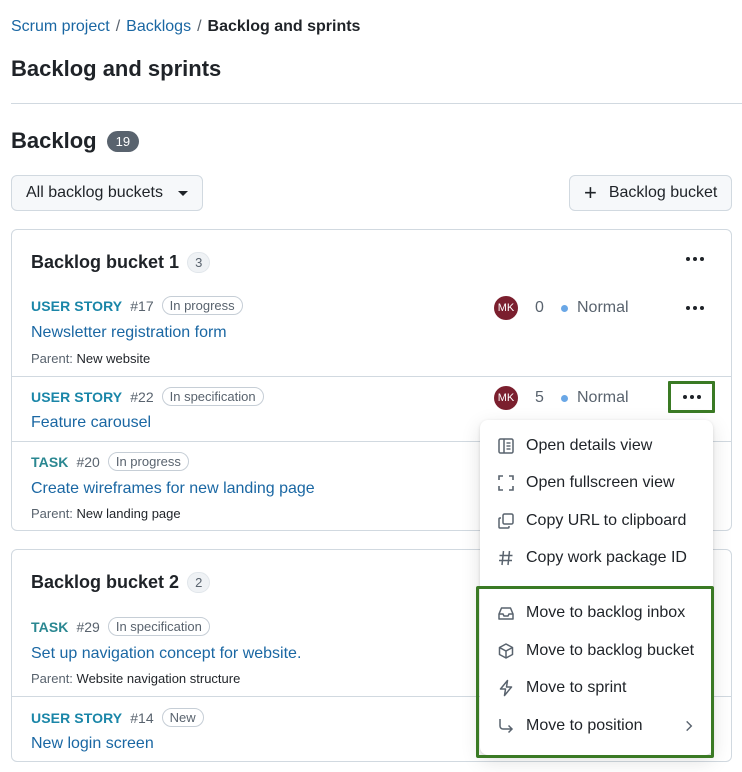 The height and width of the screenshot is (772, 742). What do you see at coordinates (141, 397) in the screenshot?
I see `work-package-id: #22` at bounding box center [141, 397].